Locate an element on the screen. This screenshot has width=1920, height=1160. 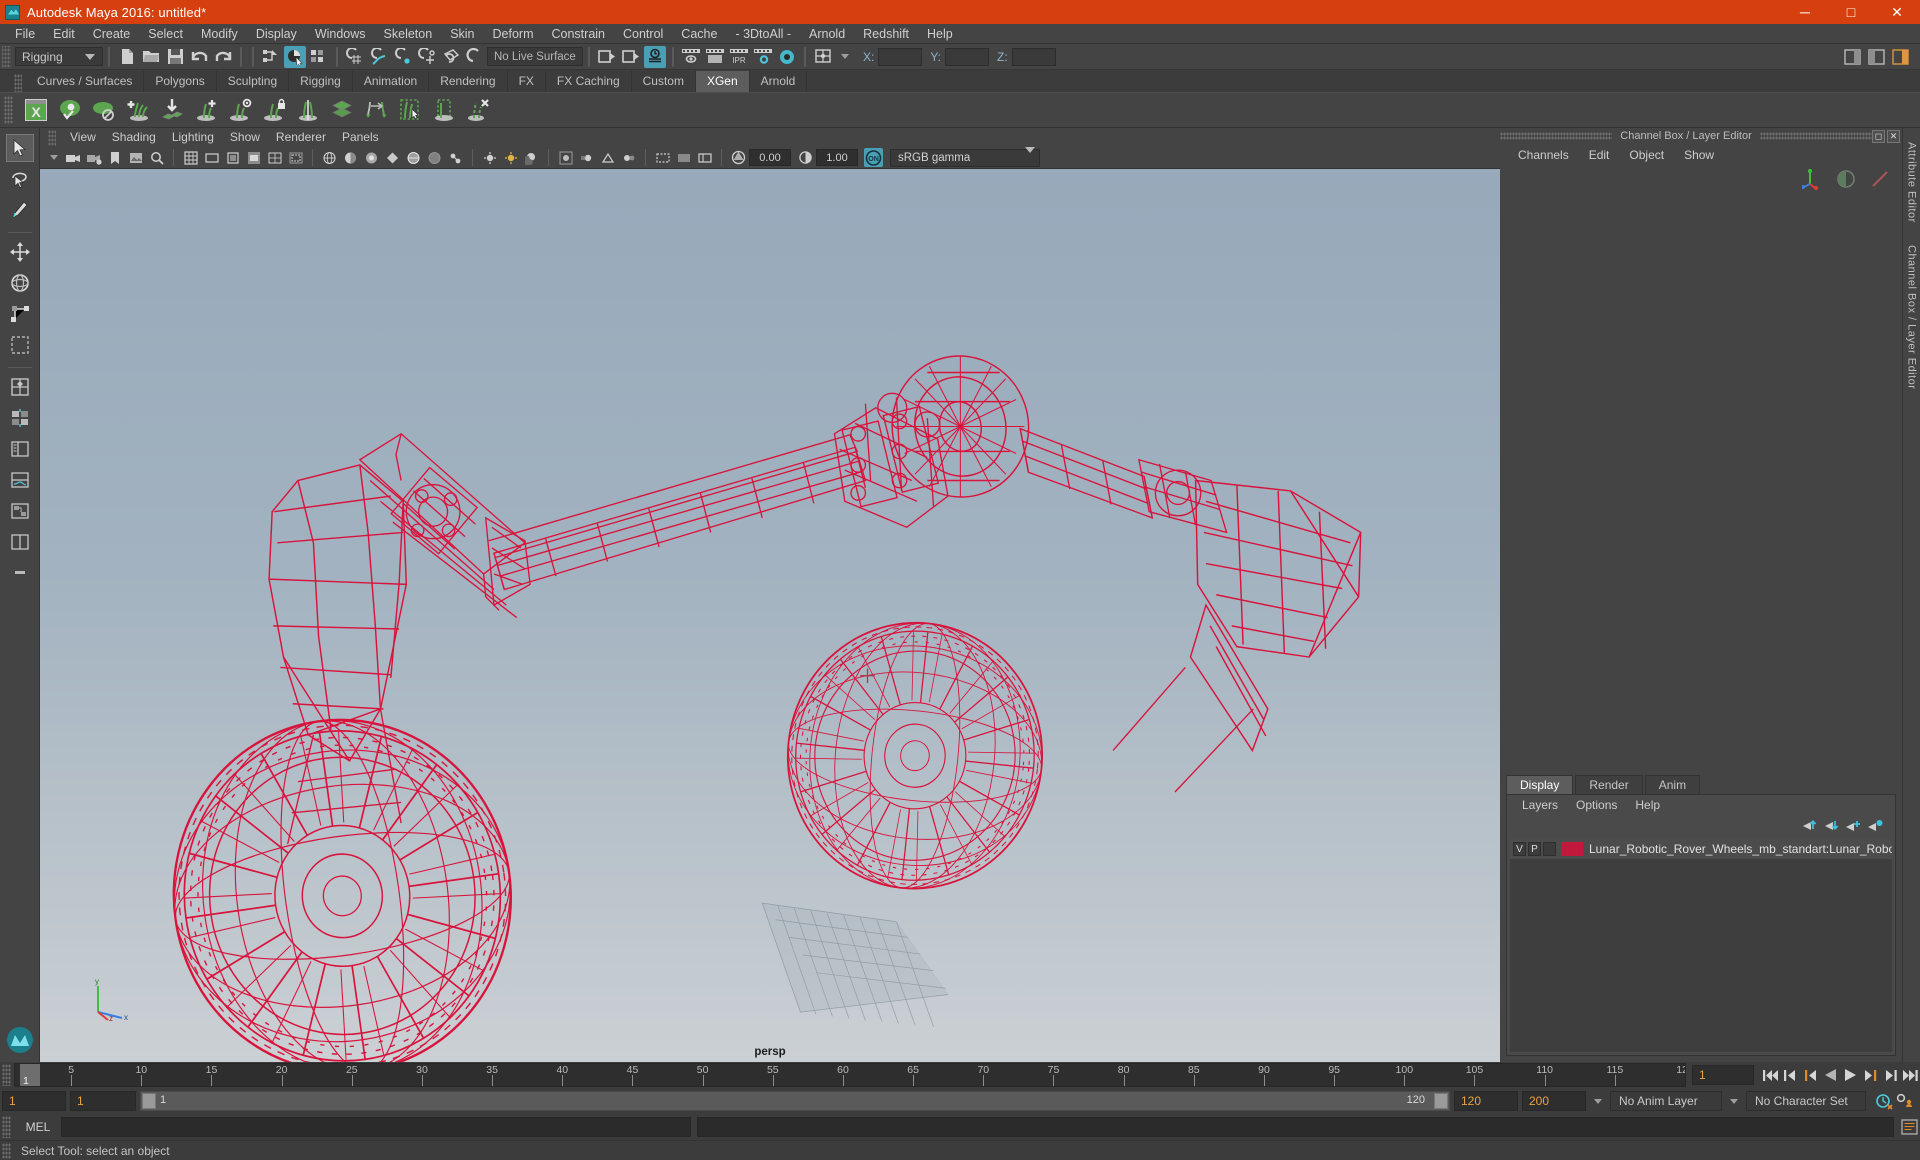
command-line-grip is located at coordinates (6, 1127).